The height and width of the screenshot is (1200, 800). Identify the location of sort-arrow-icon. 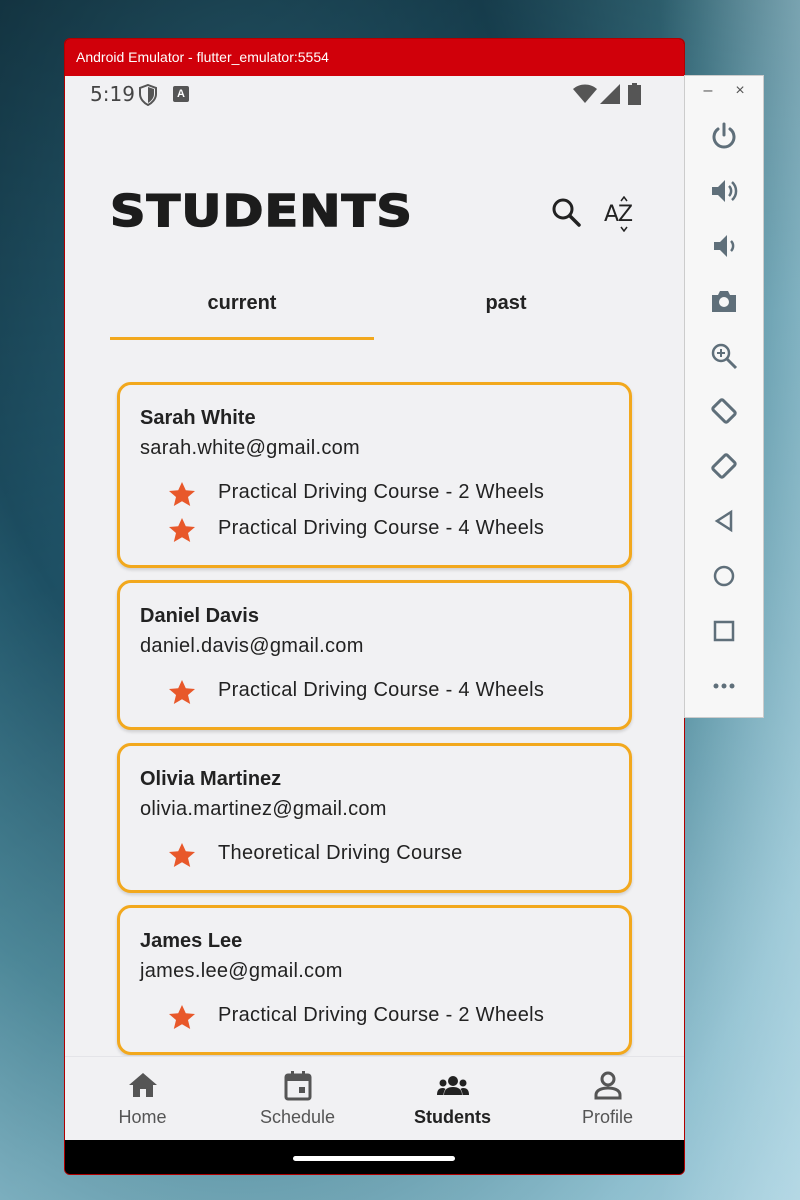
(624, 214).